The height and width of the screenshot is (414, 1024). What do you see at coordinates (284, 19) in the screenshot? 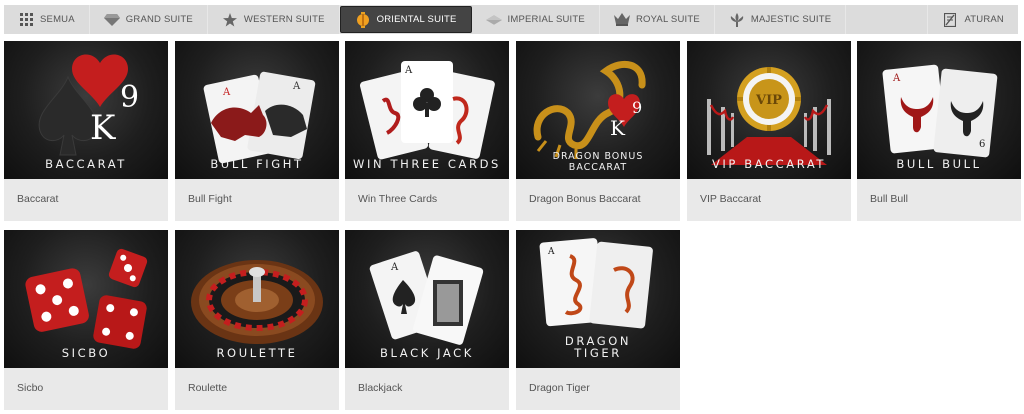
I see `tab-label: WESTERN SUITE` at bounding box center [284, 19].